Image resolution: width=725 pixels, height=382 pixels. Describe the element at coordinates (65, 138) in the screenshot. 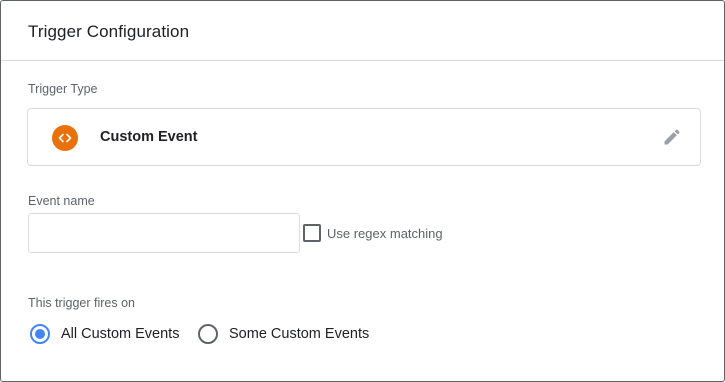

I see `code-brackets-icon` at that location.